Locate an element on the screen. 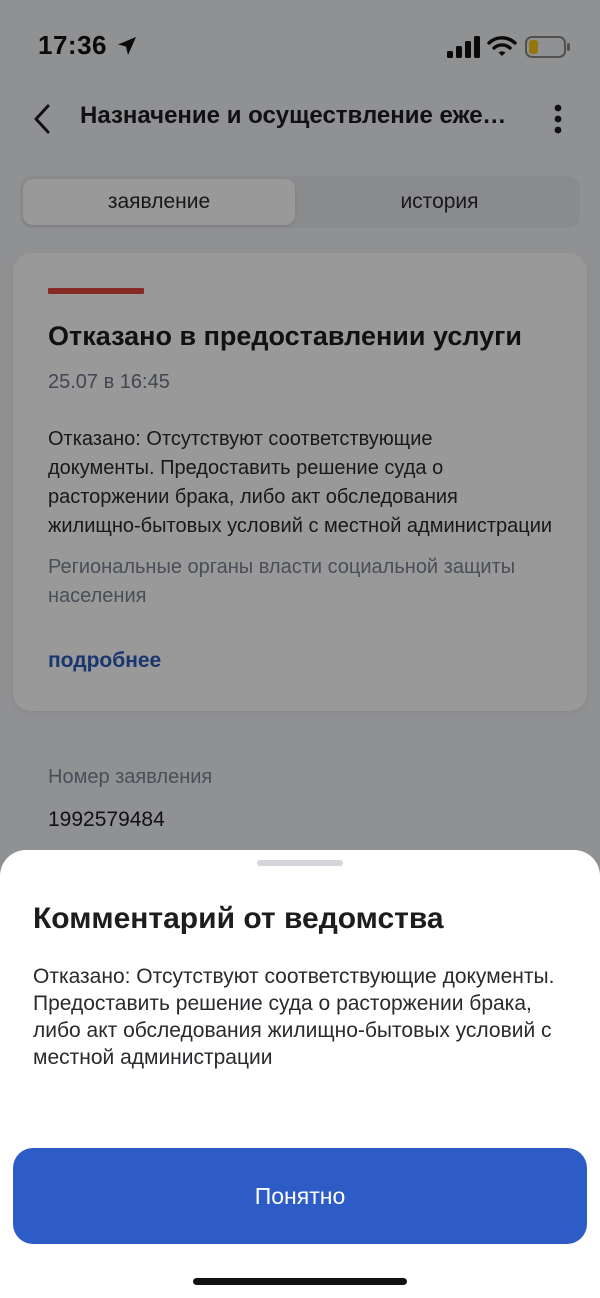 This screenshot has height=1298, width=600. home-indicator is located at coordinates (300, 1281).